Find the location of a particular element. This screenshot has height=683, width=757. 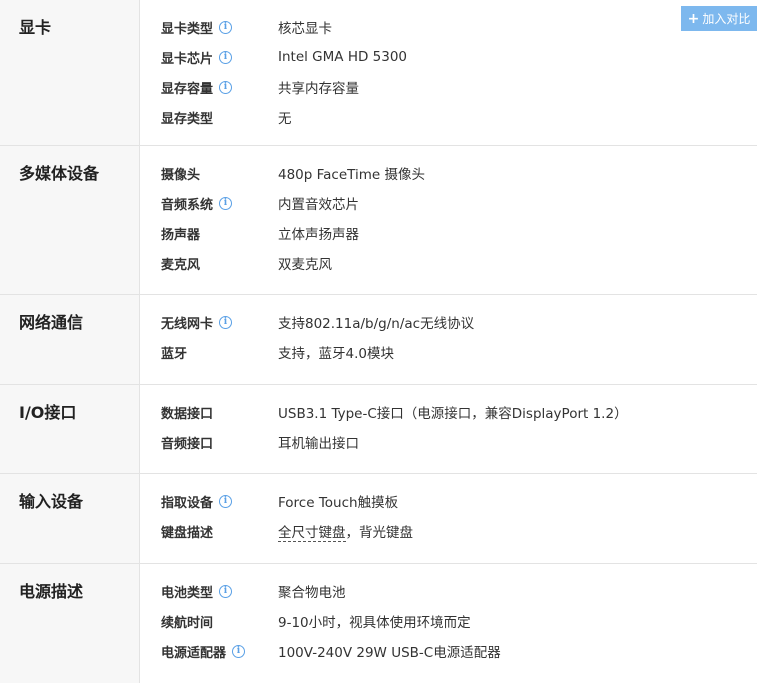

spec-value: 无 is located at coordinates (285, 119).